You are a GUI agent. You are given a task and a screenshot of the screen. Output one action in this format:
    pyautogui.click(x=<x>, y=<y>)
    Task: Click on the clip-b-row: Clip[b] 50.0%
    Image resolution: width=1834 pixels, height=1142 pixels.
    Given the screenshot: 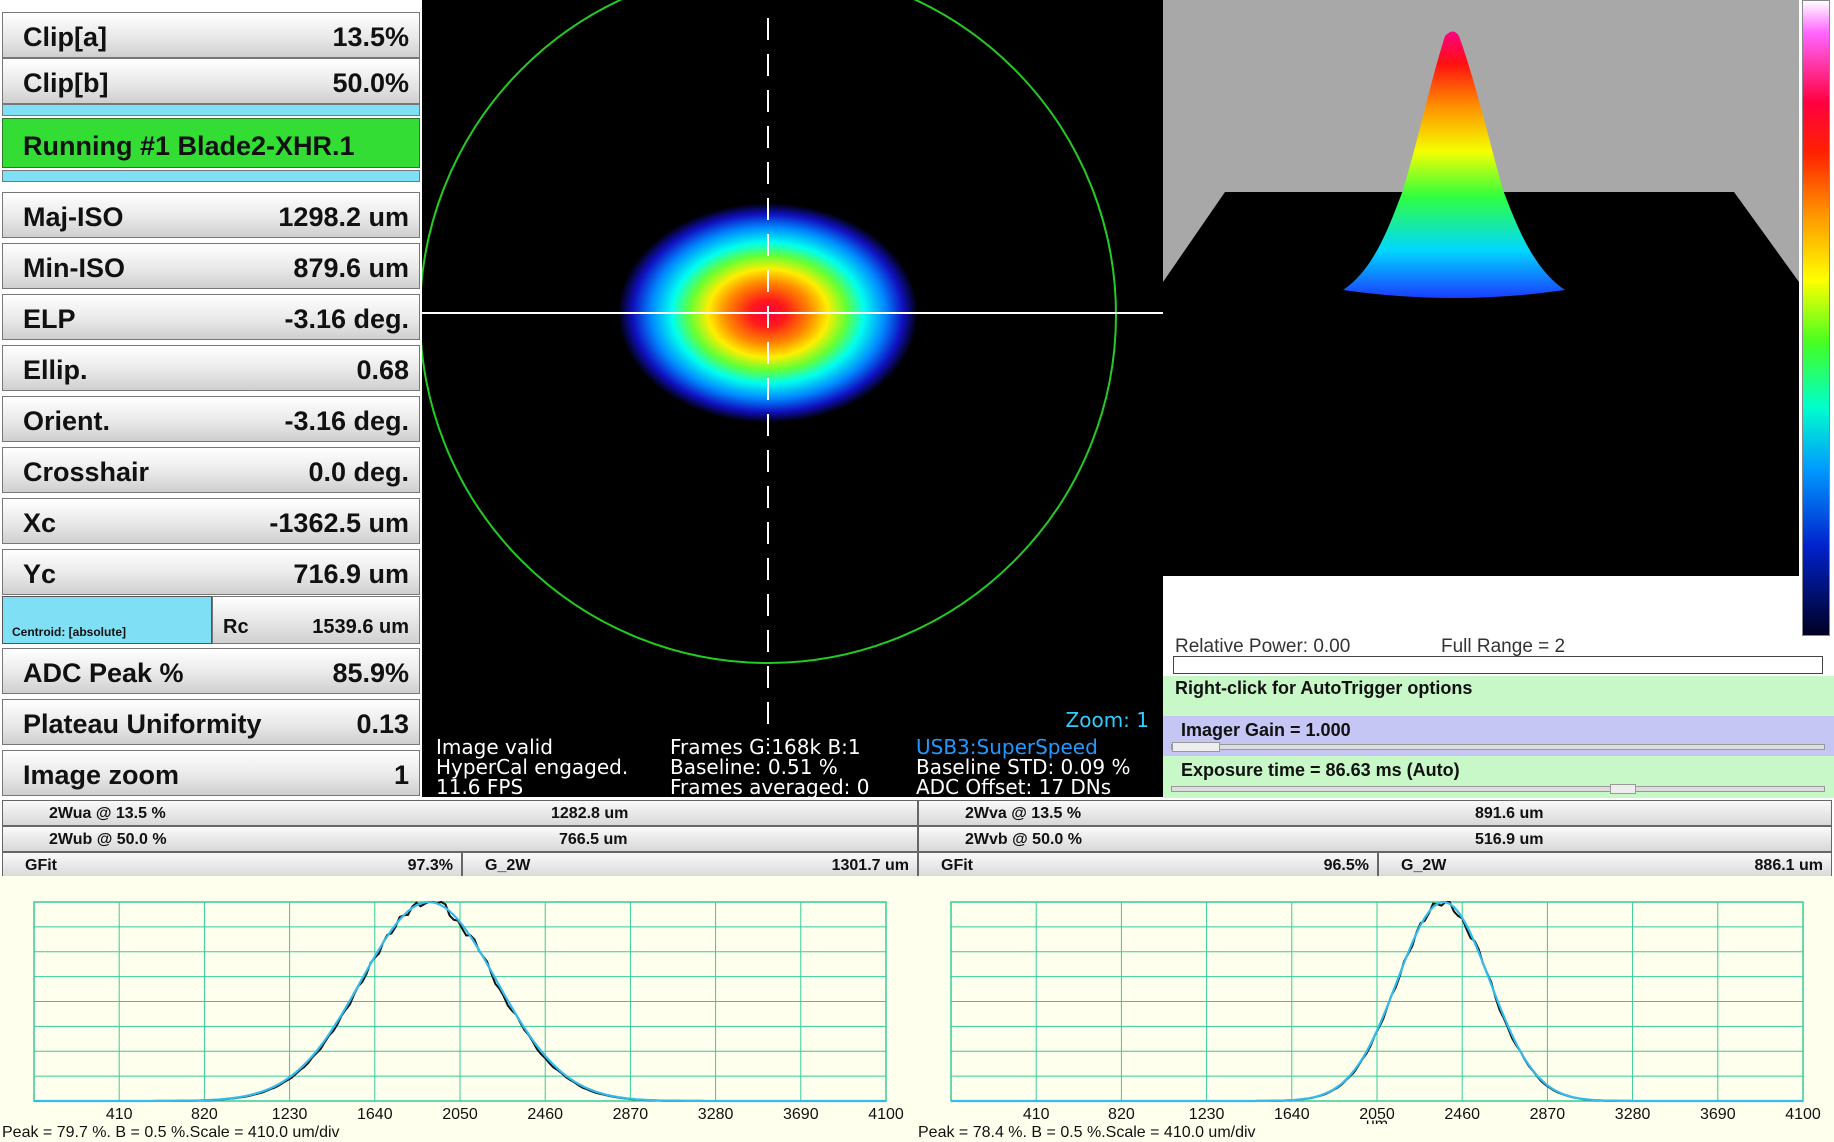 What is the action you would take?
    pyautogui.click(x=211, y=81)
    